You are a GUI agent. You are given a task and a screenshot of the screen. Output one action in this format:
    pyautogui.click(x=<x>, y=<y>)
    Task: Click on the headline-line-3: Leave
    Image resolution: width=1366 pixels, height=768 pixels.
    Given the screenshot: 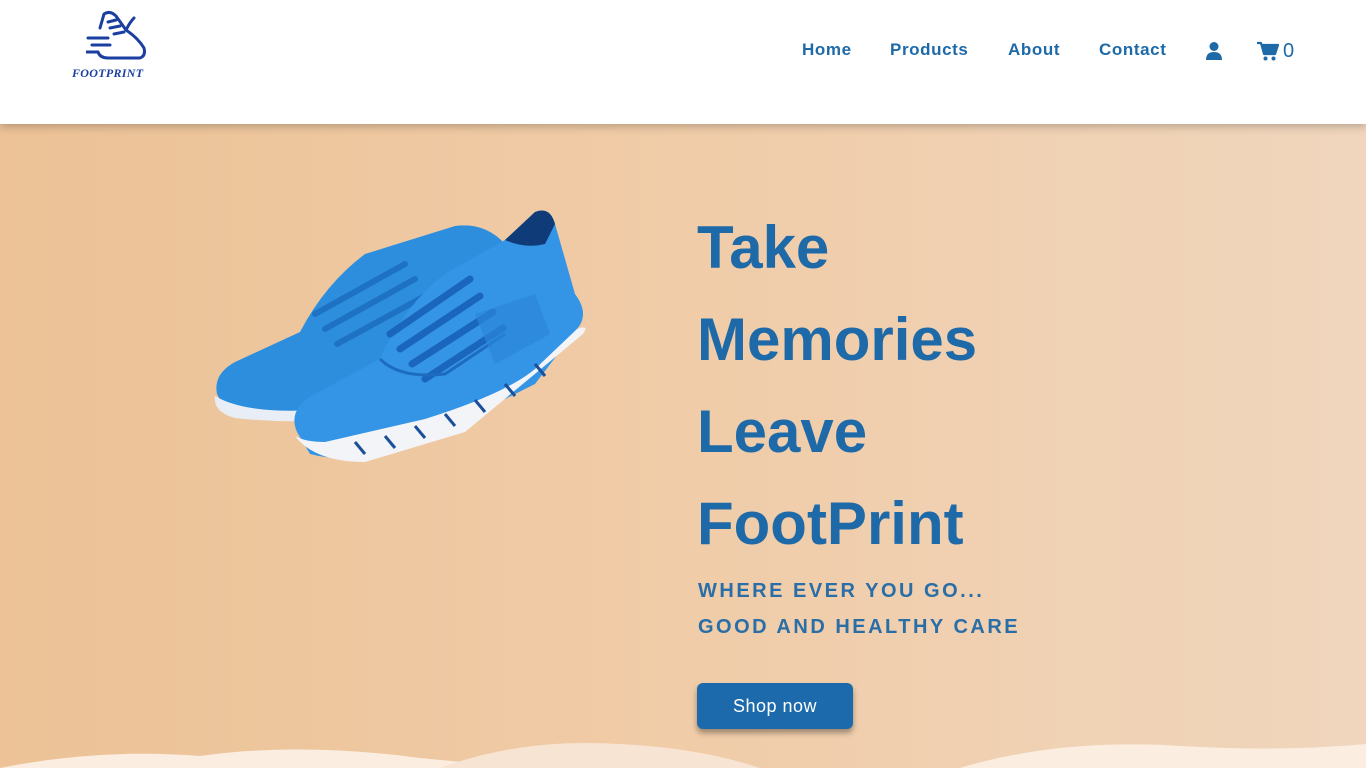 What is the action you would take?
    pyautogui.click(x=782, y=431)
    